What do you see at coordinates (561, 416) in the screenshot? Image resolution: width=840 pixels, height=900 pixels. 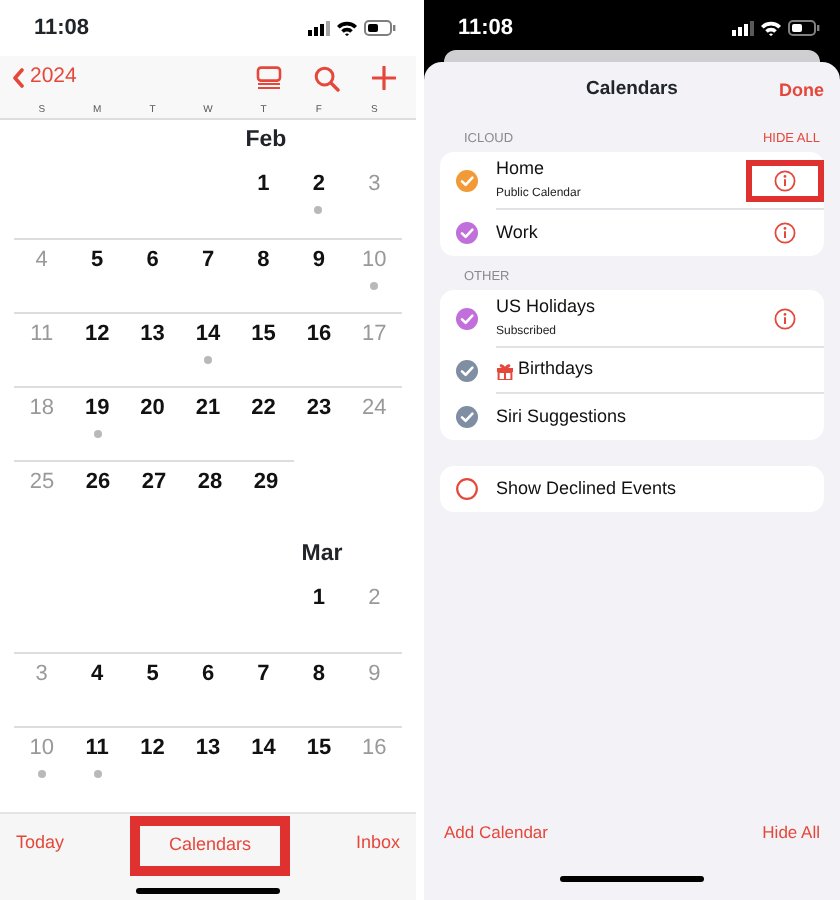 I see `calendar-name: Siri Suggestions` at bounding box center [561, 416].